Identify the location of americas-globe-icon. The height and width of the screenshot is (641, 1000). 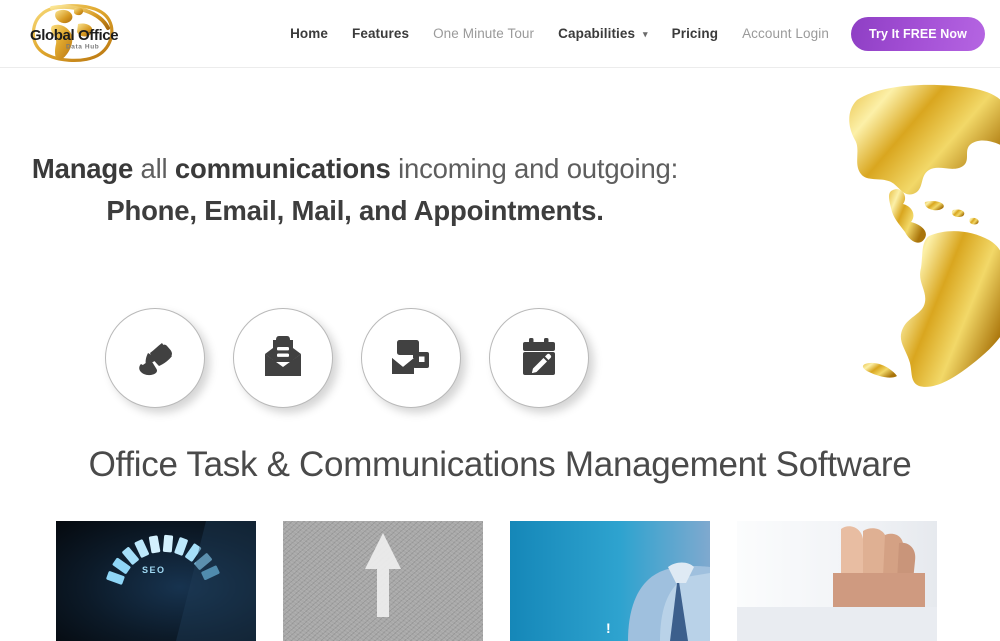
(910, 238).